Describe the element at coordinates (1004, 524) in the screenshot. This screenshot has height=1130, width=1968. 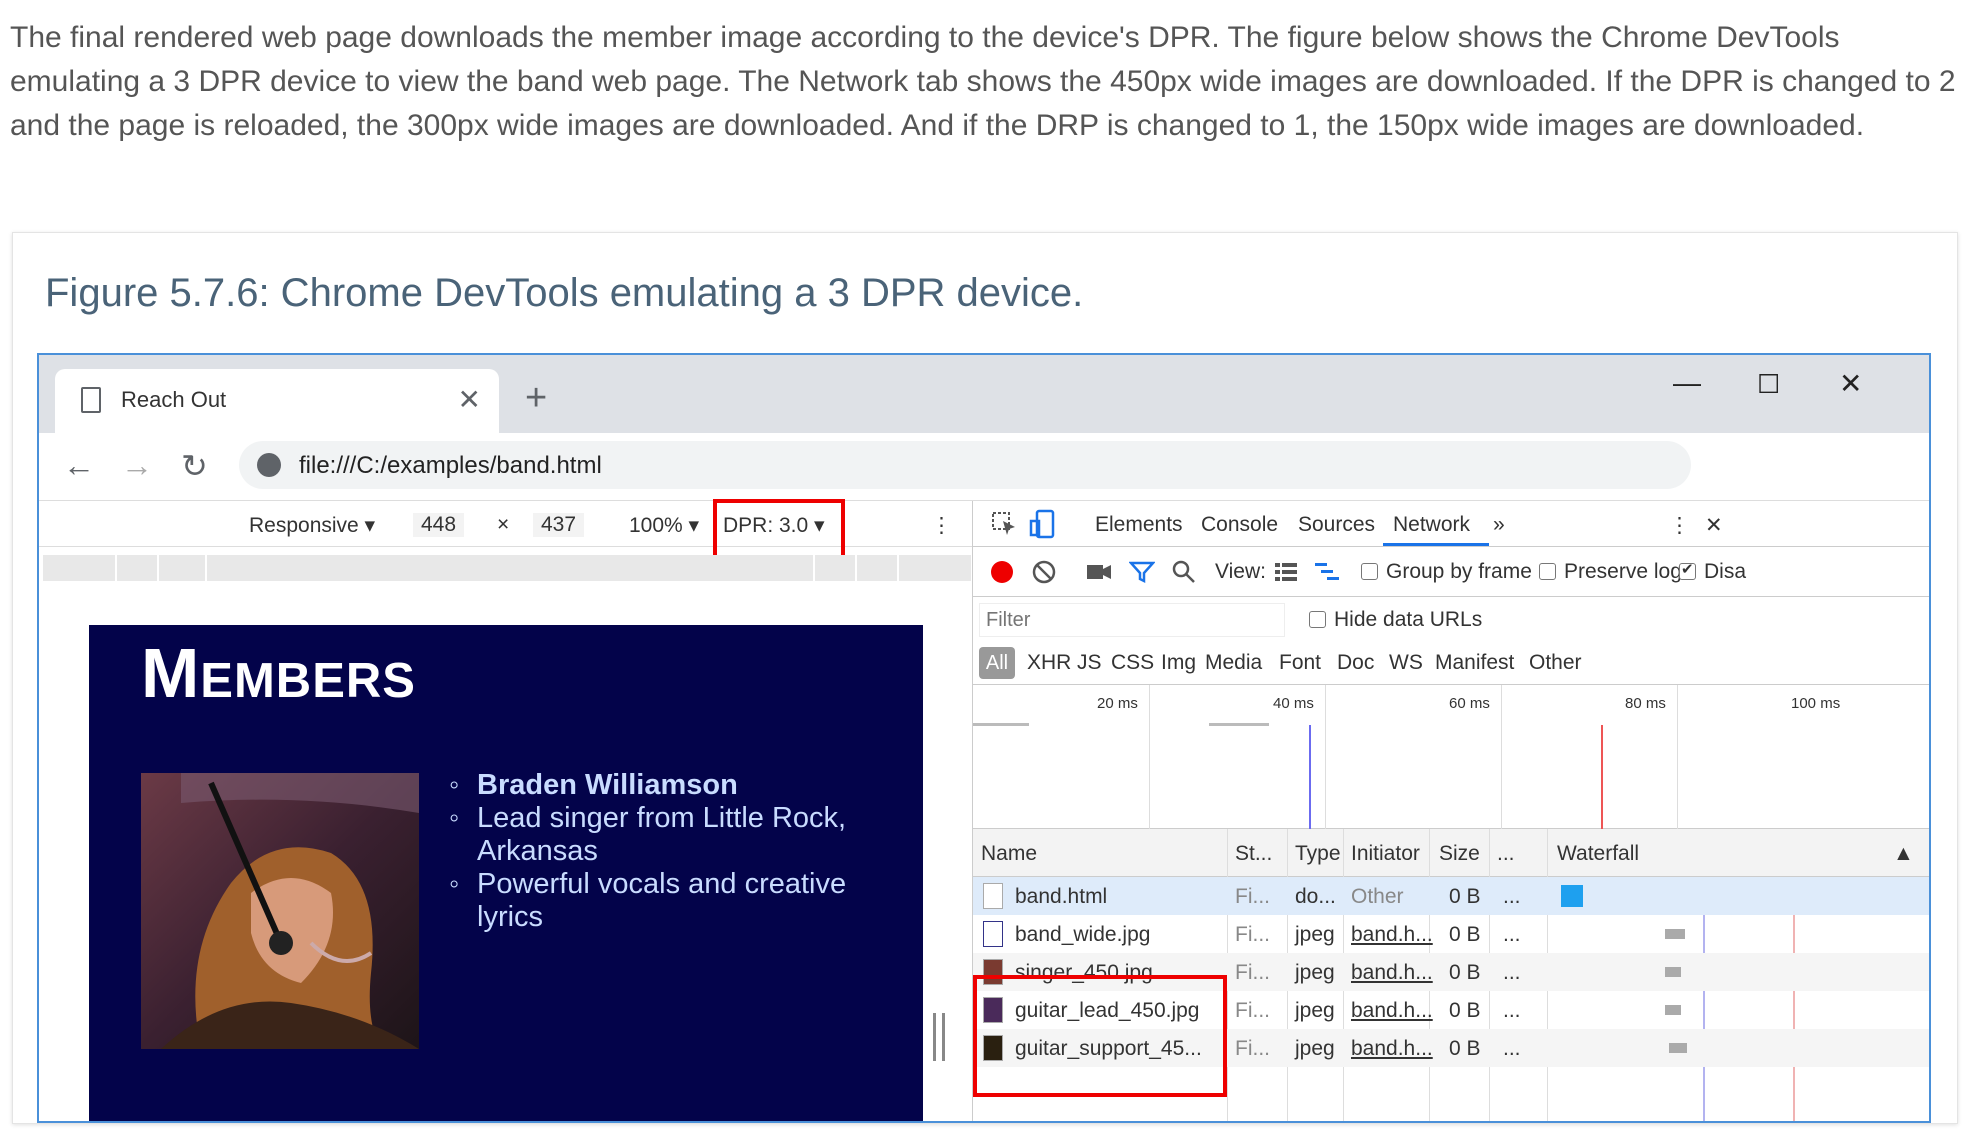
I see `inspect-element-icon` at that location.